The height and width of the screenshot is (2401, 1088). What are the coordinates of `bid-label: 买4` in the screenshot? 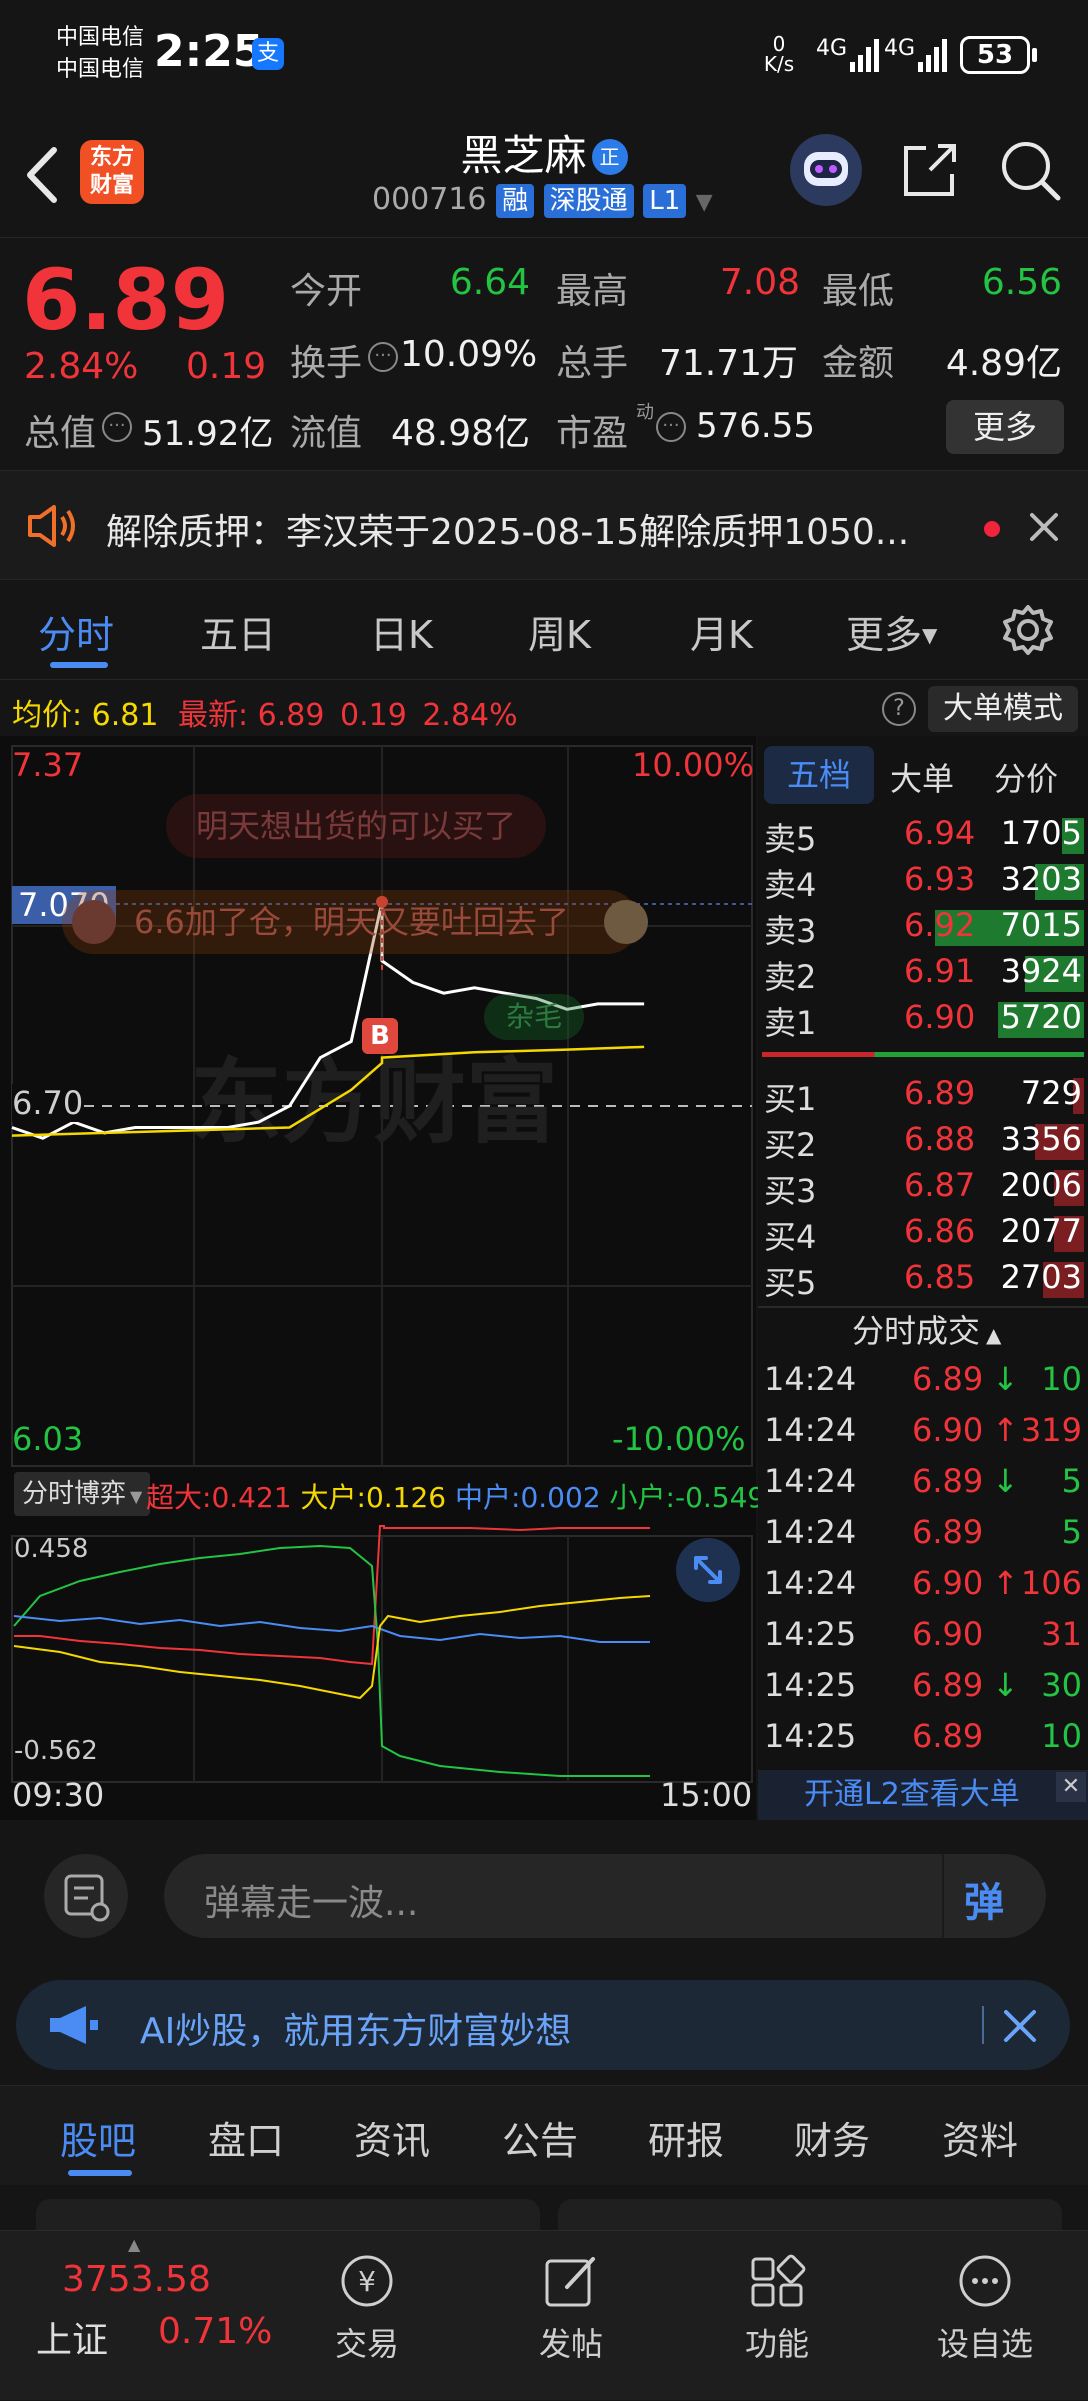 It's located at (790, 1237).